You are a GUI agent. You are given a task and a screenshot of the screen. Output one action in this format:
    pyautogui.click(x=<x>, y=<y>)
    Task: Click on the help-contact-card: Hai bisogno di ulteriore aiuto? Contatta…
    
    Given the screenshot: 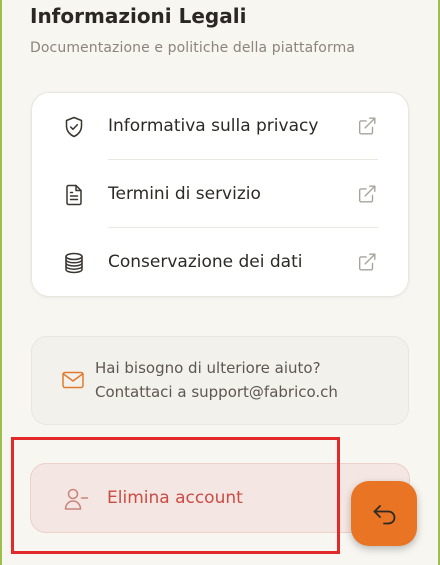 What is the action you would take?
    pyautogui.click(x=220, y=380)
    